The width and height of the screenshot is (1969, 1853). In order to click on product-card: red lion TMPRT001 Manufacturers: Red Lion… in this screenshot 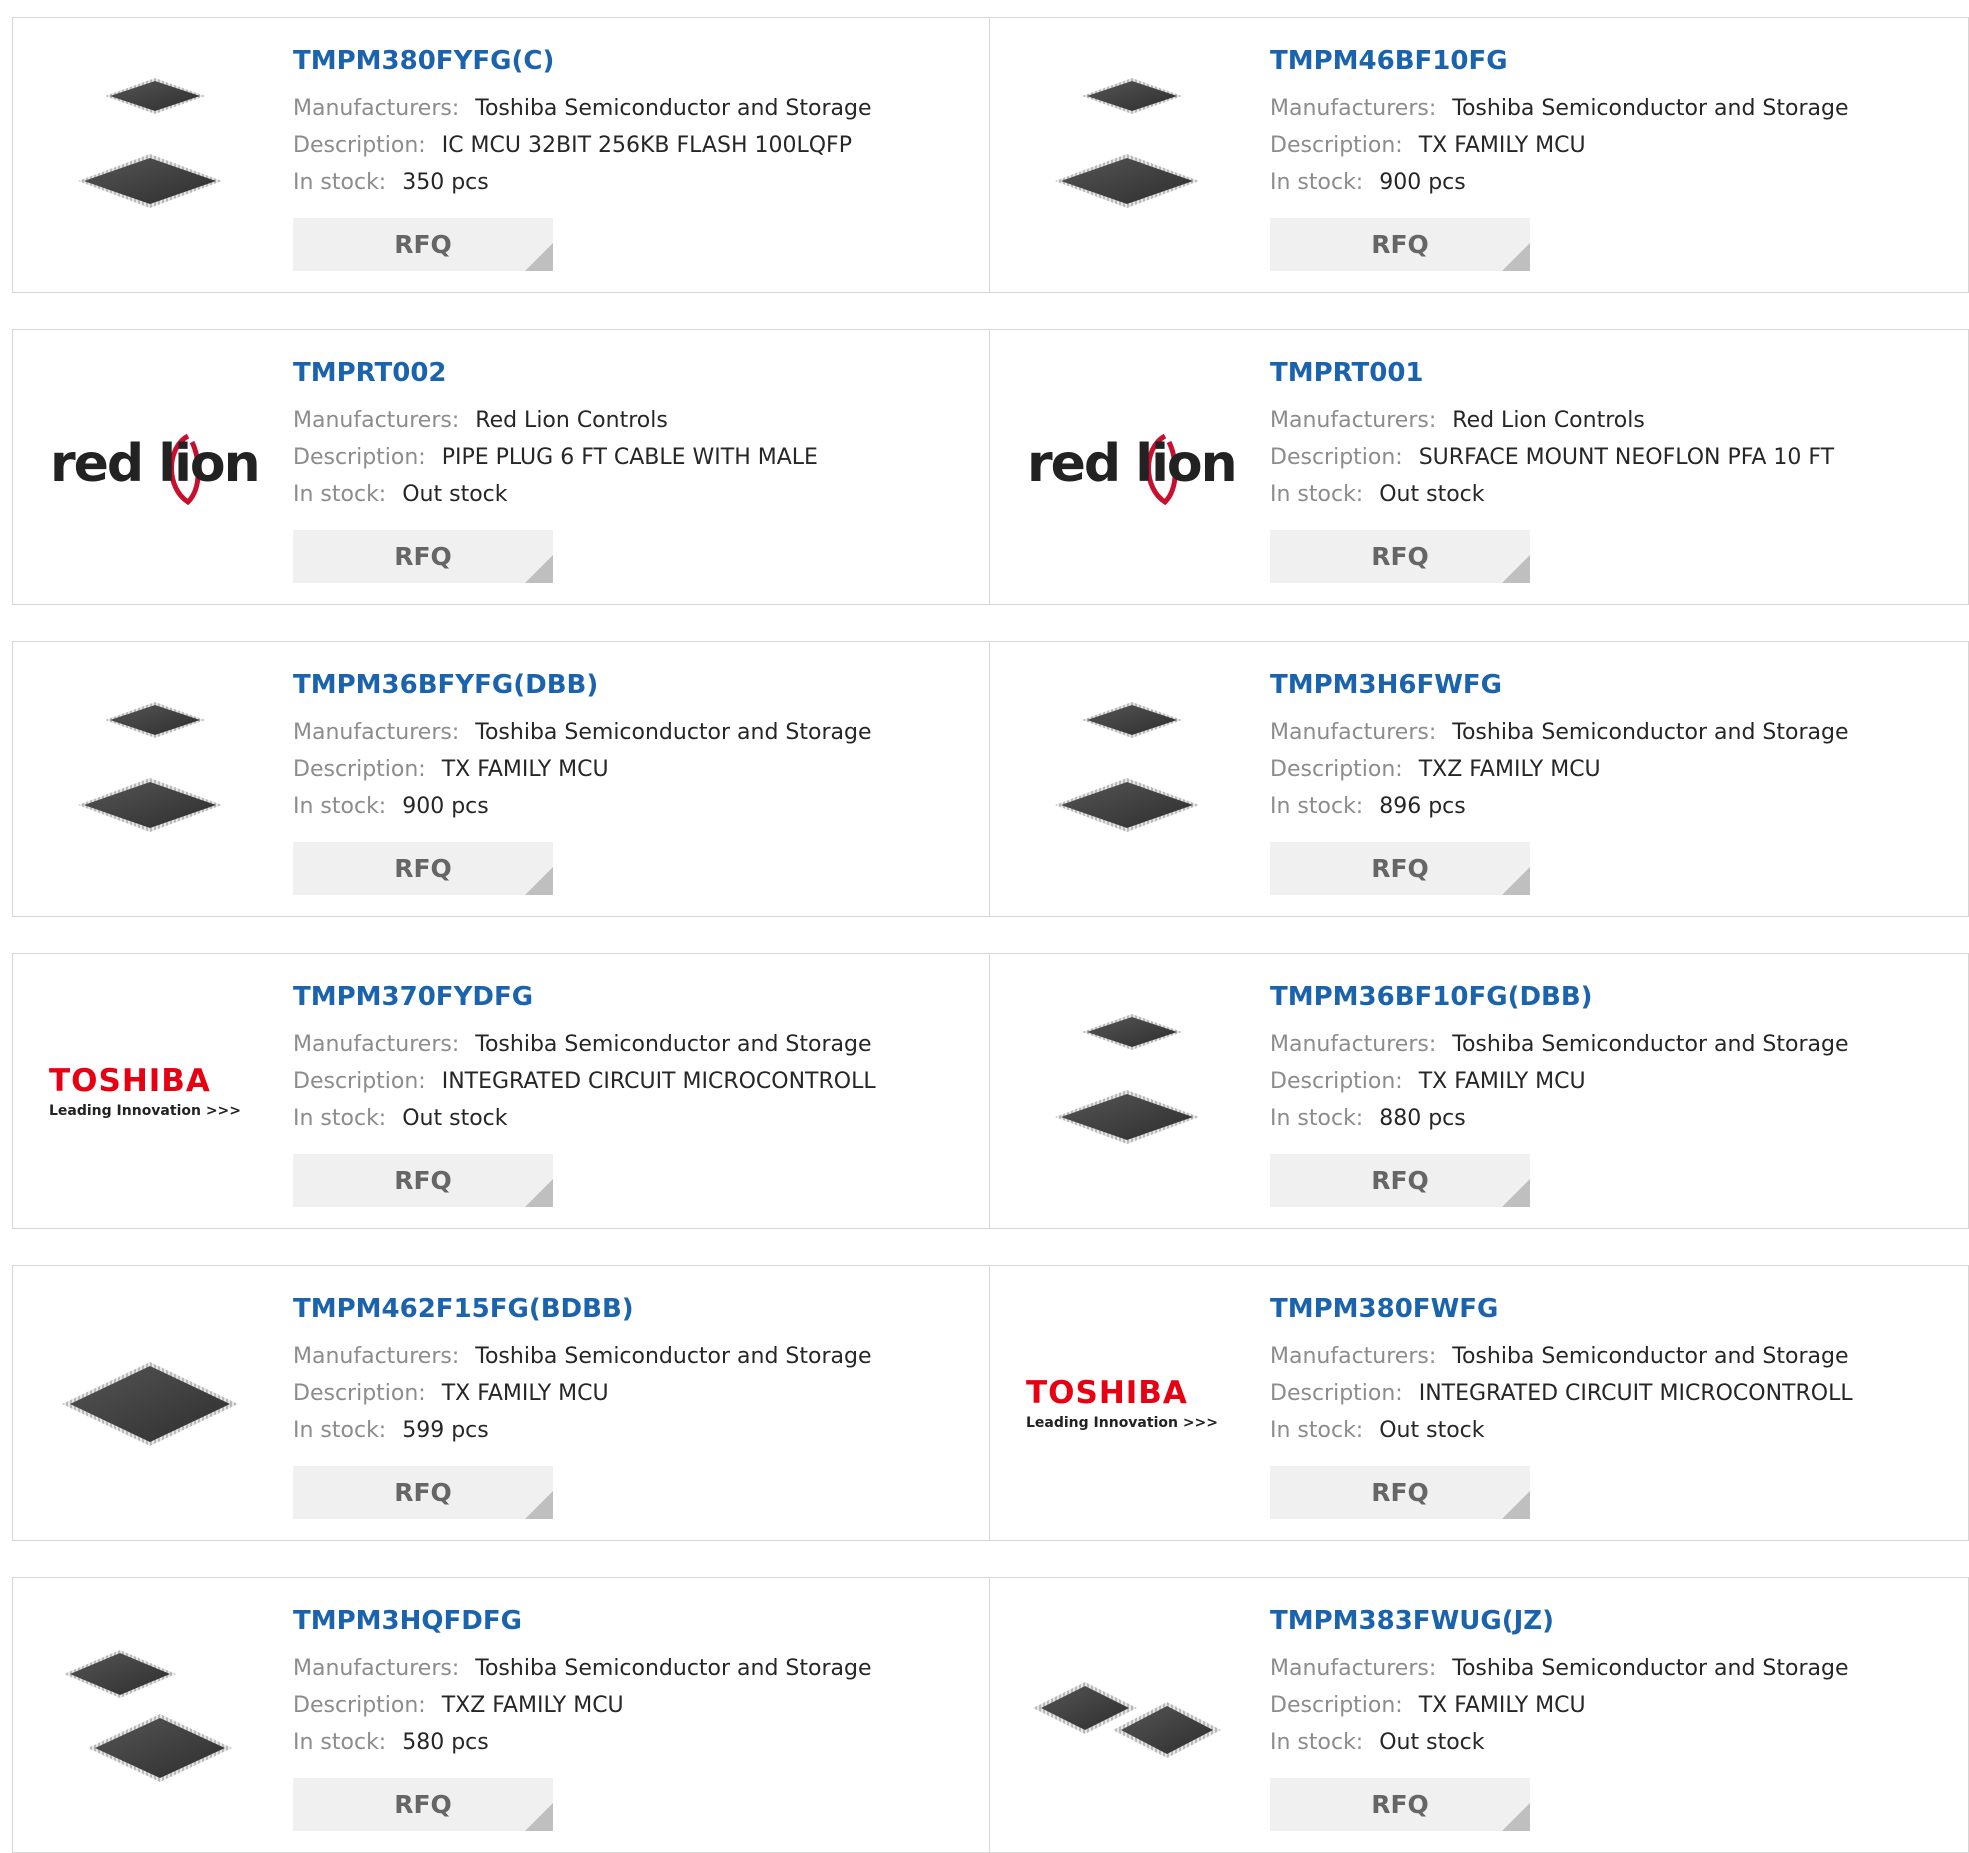, I will do `click(1479, 467)`.